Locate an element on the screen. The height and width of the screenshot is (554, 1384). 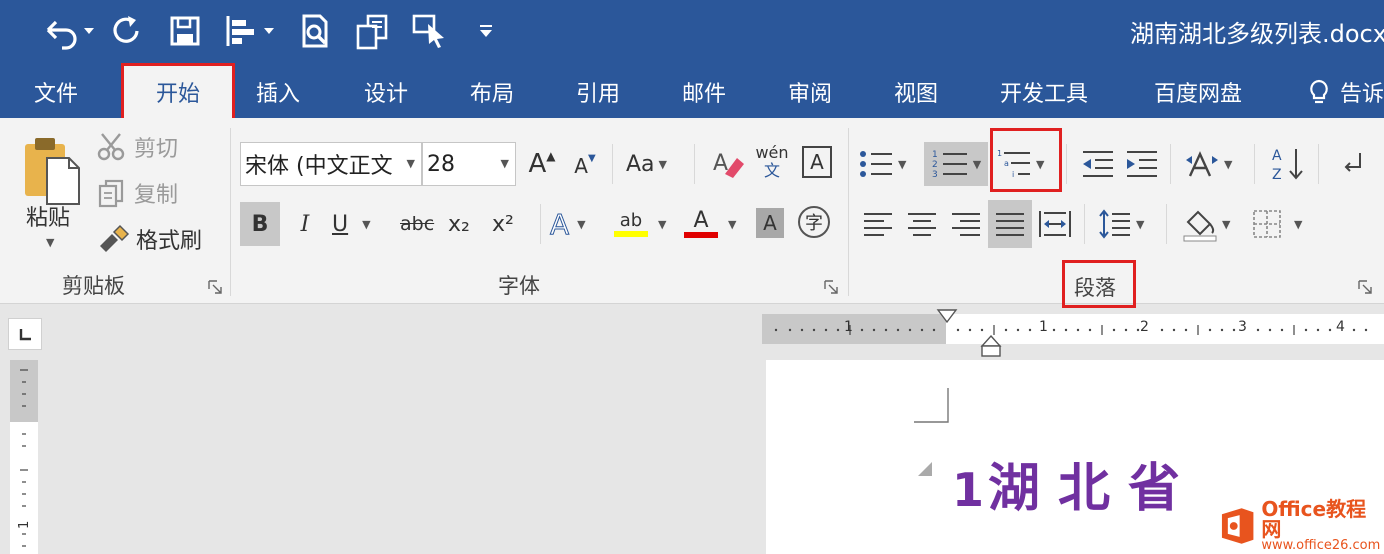
paste-dropdown-arrow: ▼ is located at coordinates (50, 242).